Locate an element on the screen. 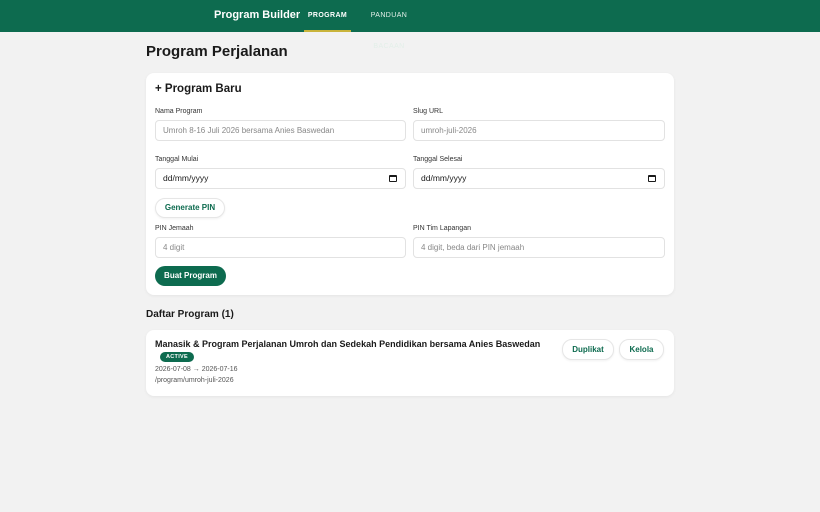 The height and width of the screenshot is (512, 820). start-date-value: dd/mm/yyyy is located at coordinates (186, 178).